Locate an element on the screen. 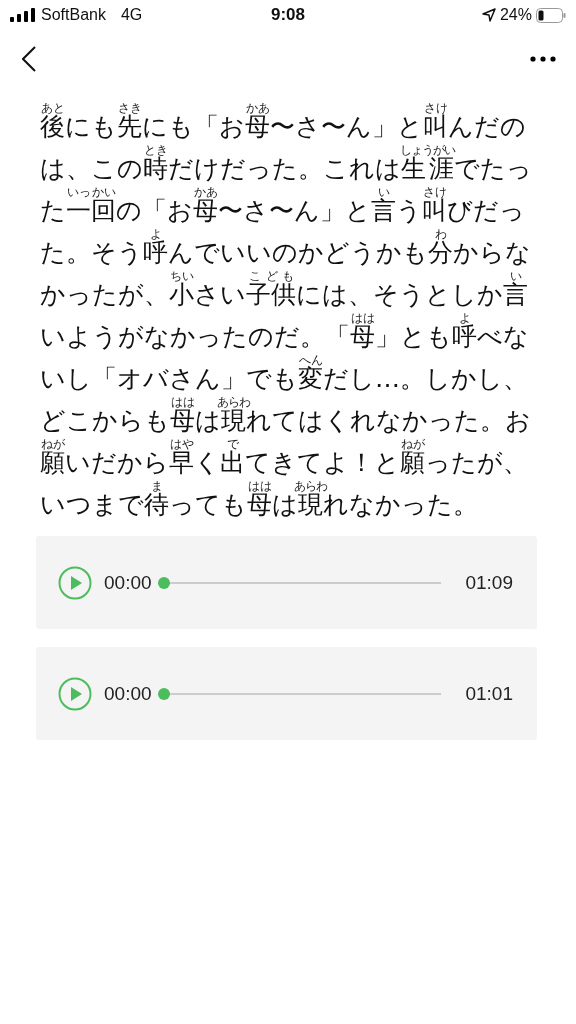 This screenshot has width=576, height=1024. carrier-name: SoftBank is located at coordinates (73, 15).